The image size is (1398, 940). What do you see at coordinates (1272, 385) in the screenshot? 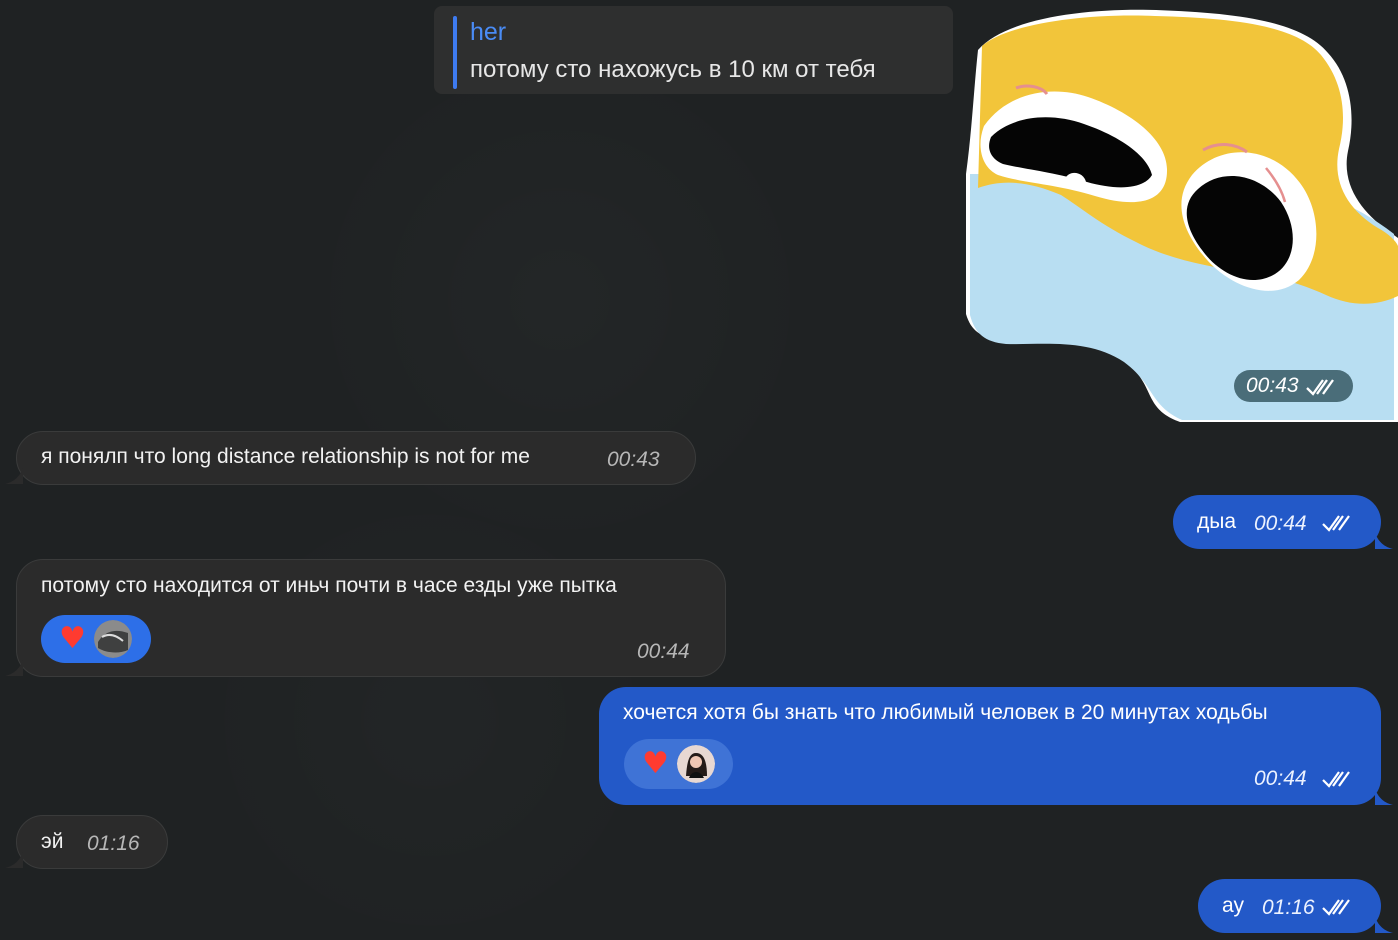
I see `sticker-time-text: 00:43` at bounding box center [1272, 385].